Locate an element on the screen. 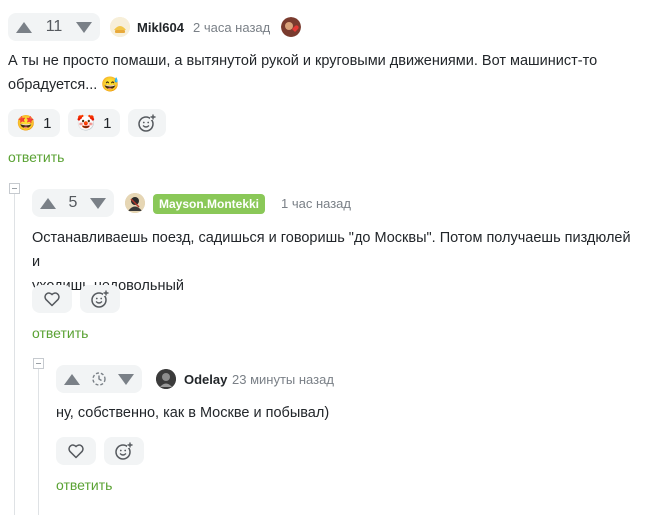  reaction-button: 🤡 1 is located at coordinates (94, 123).